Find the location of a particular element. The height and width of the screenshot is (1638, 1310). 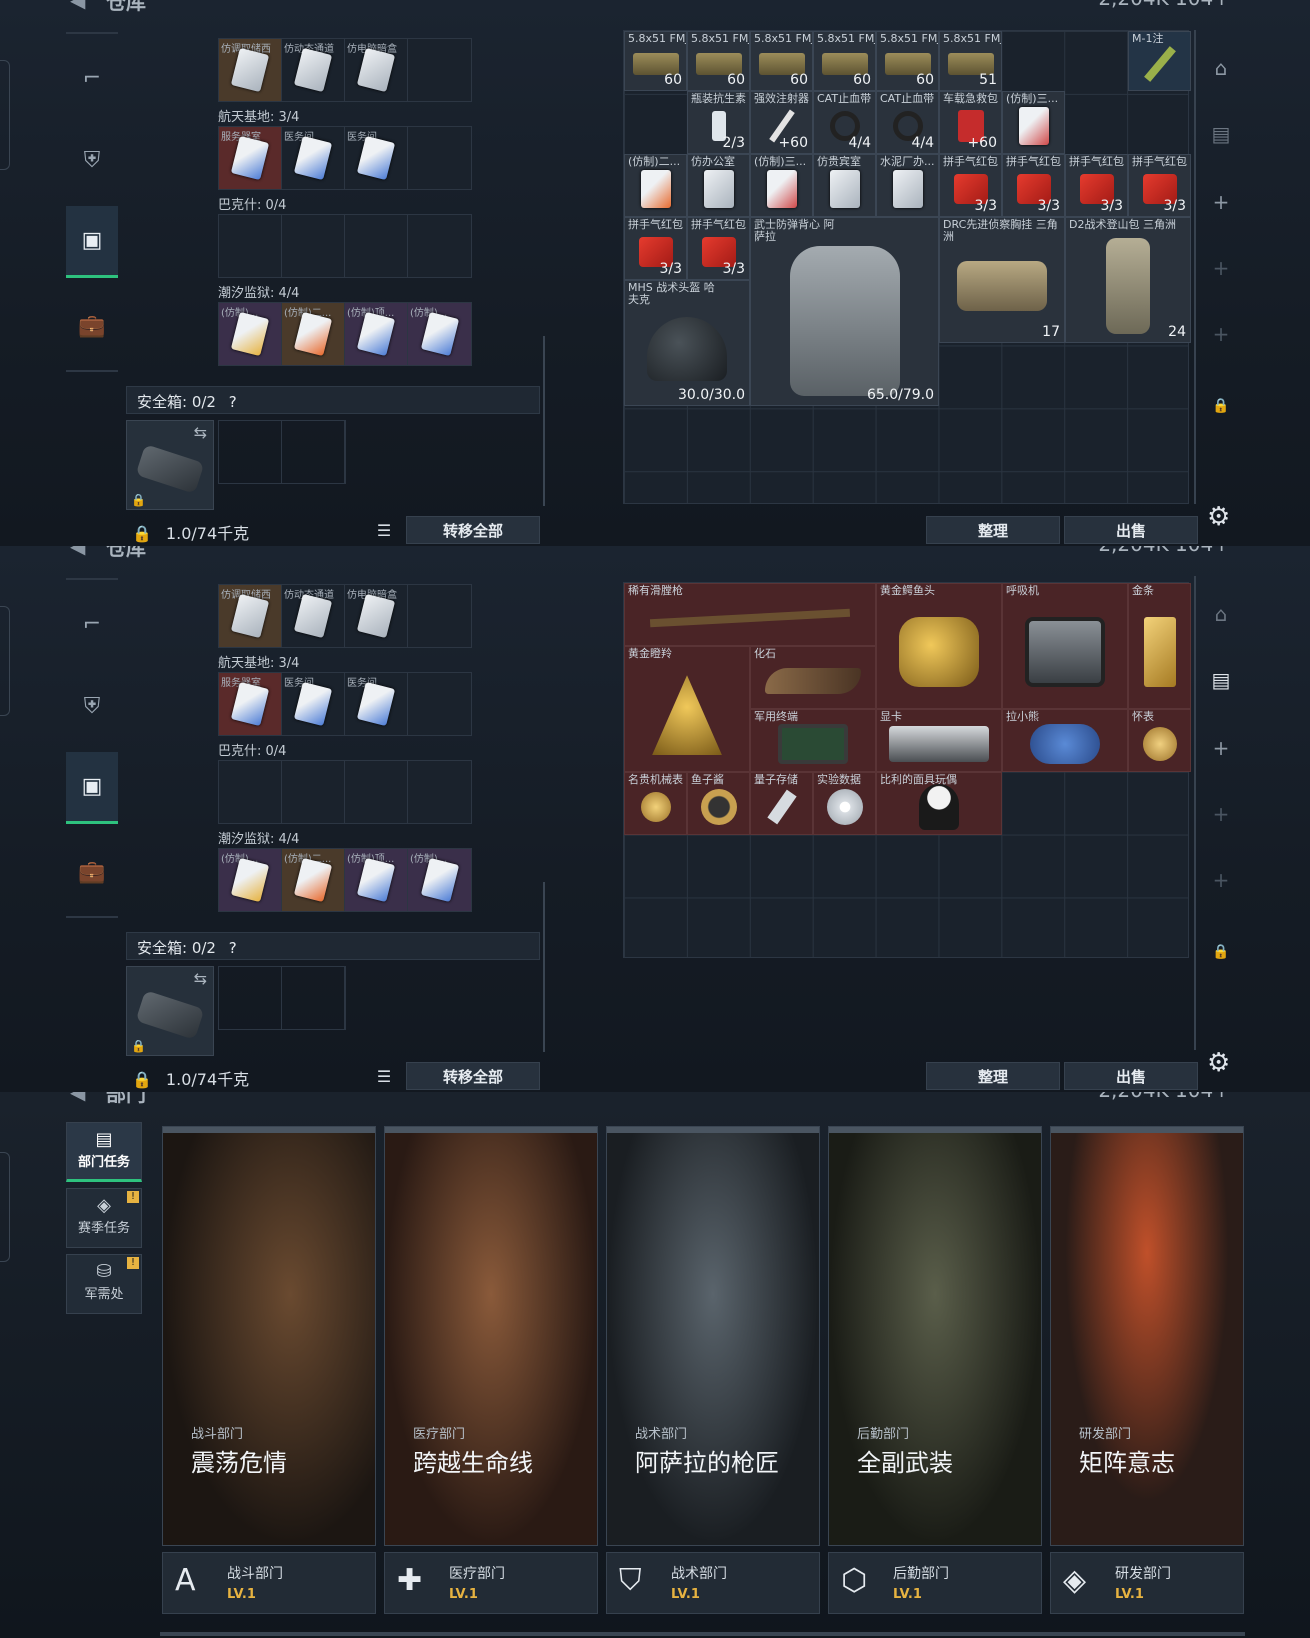

sell-button: 出售 is located at coordinates (1131, 1076).